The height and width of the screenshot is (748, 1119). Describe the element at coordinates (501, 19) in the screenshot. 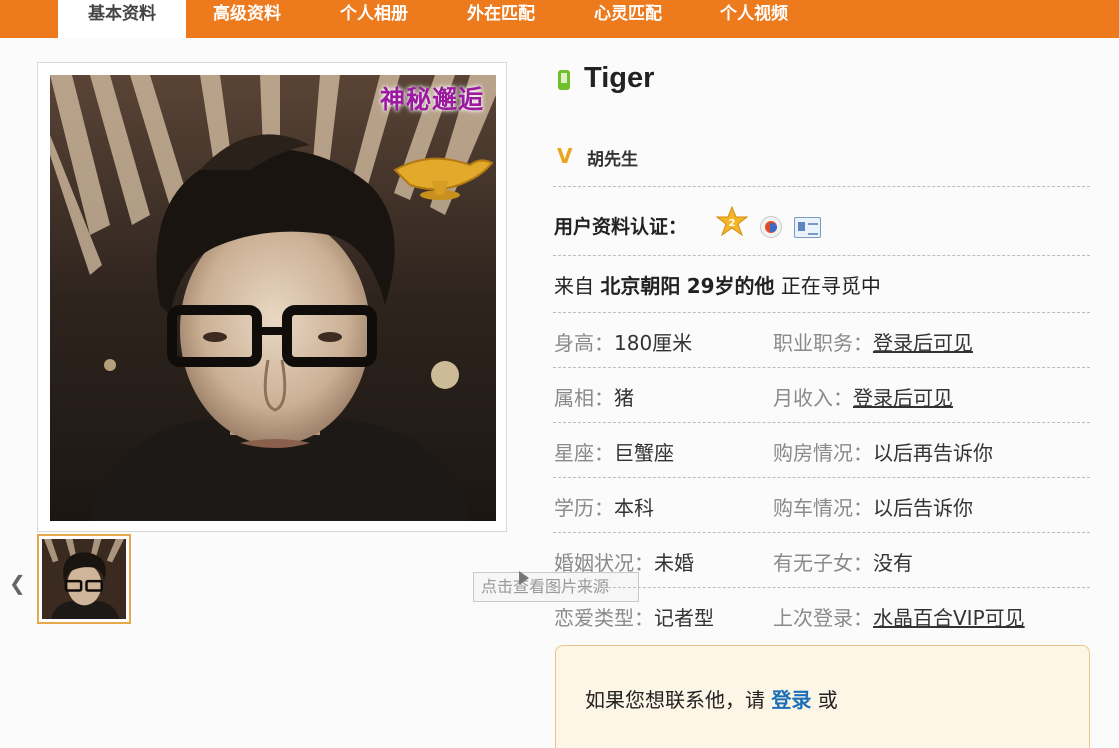

I see `tab-appearance-match: 外在匹配` at that location.